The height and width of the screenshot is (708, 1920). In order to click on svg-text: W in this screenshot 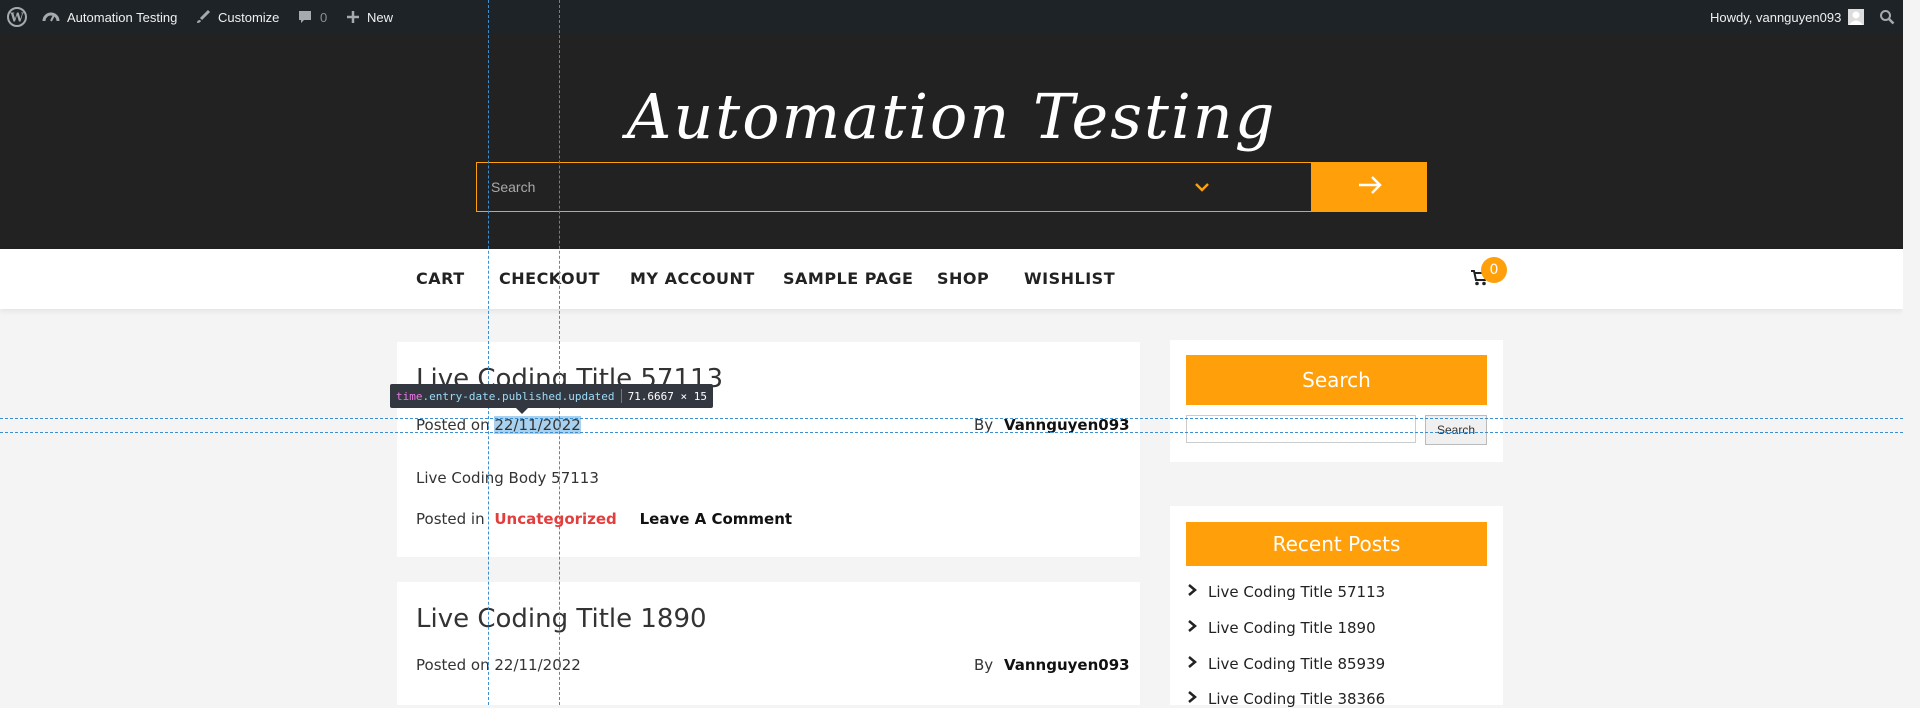, I will do `click(16, 18)`.